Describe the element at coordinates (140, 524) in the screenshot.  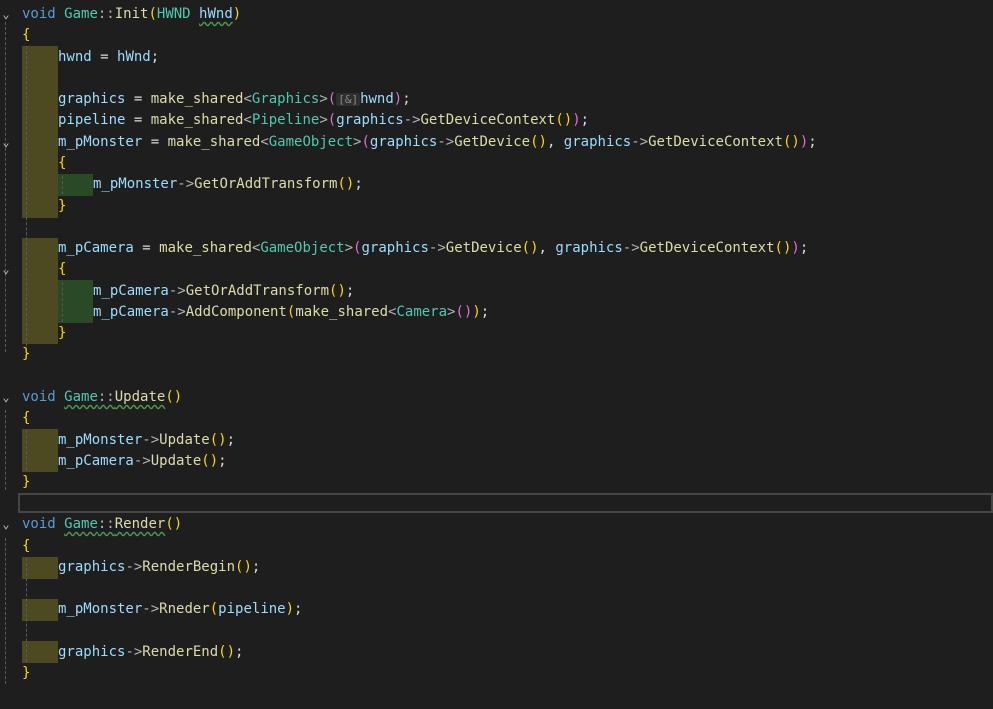
I see `code-token: Render` at that location.